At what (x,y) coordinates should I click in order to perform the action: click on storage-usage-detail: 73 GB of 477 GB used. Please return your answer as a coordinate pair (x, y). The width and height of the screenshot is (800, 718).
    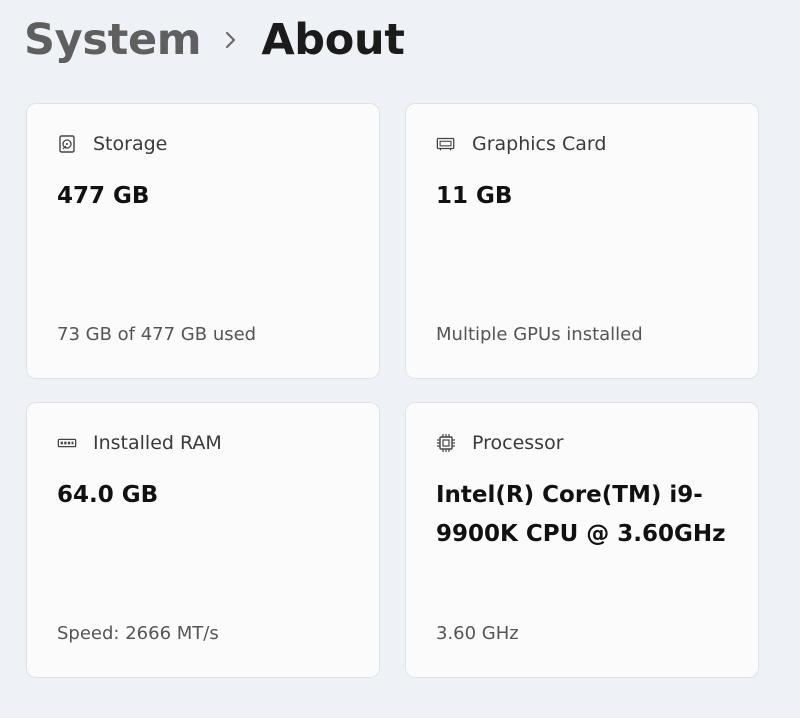
    Looking at the image, I should click on (157, 334).